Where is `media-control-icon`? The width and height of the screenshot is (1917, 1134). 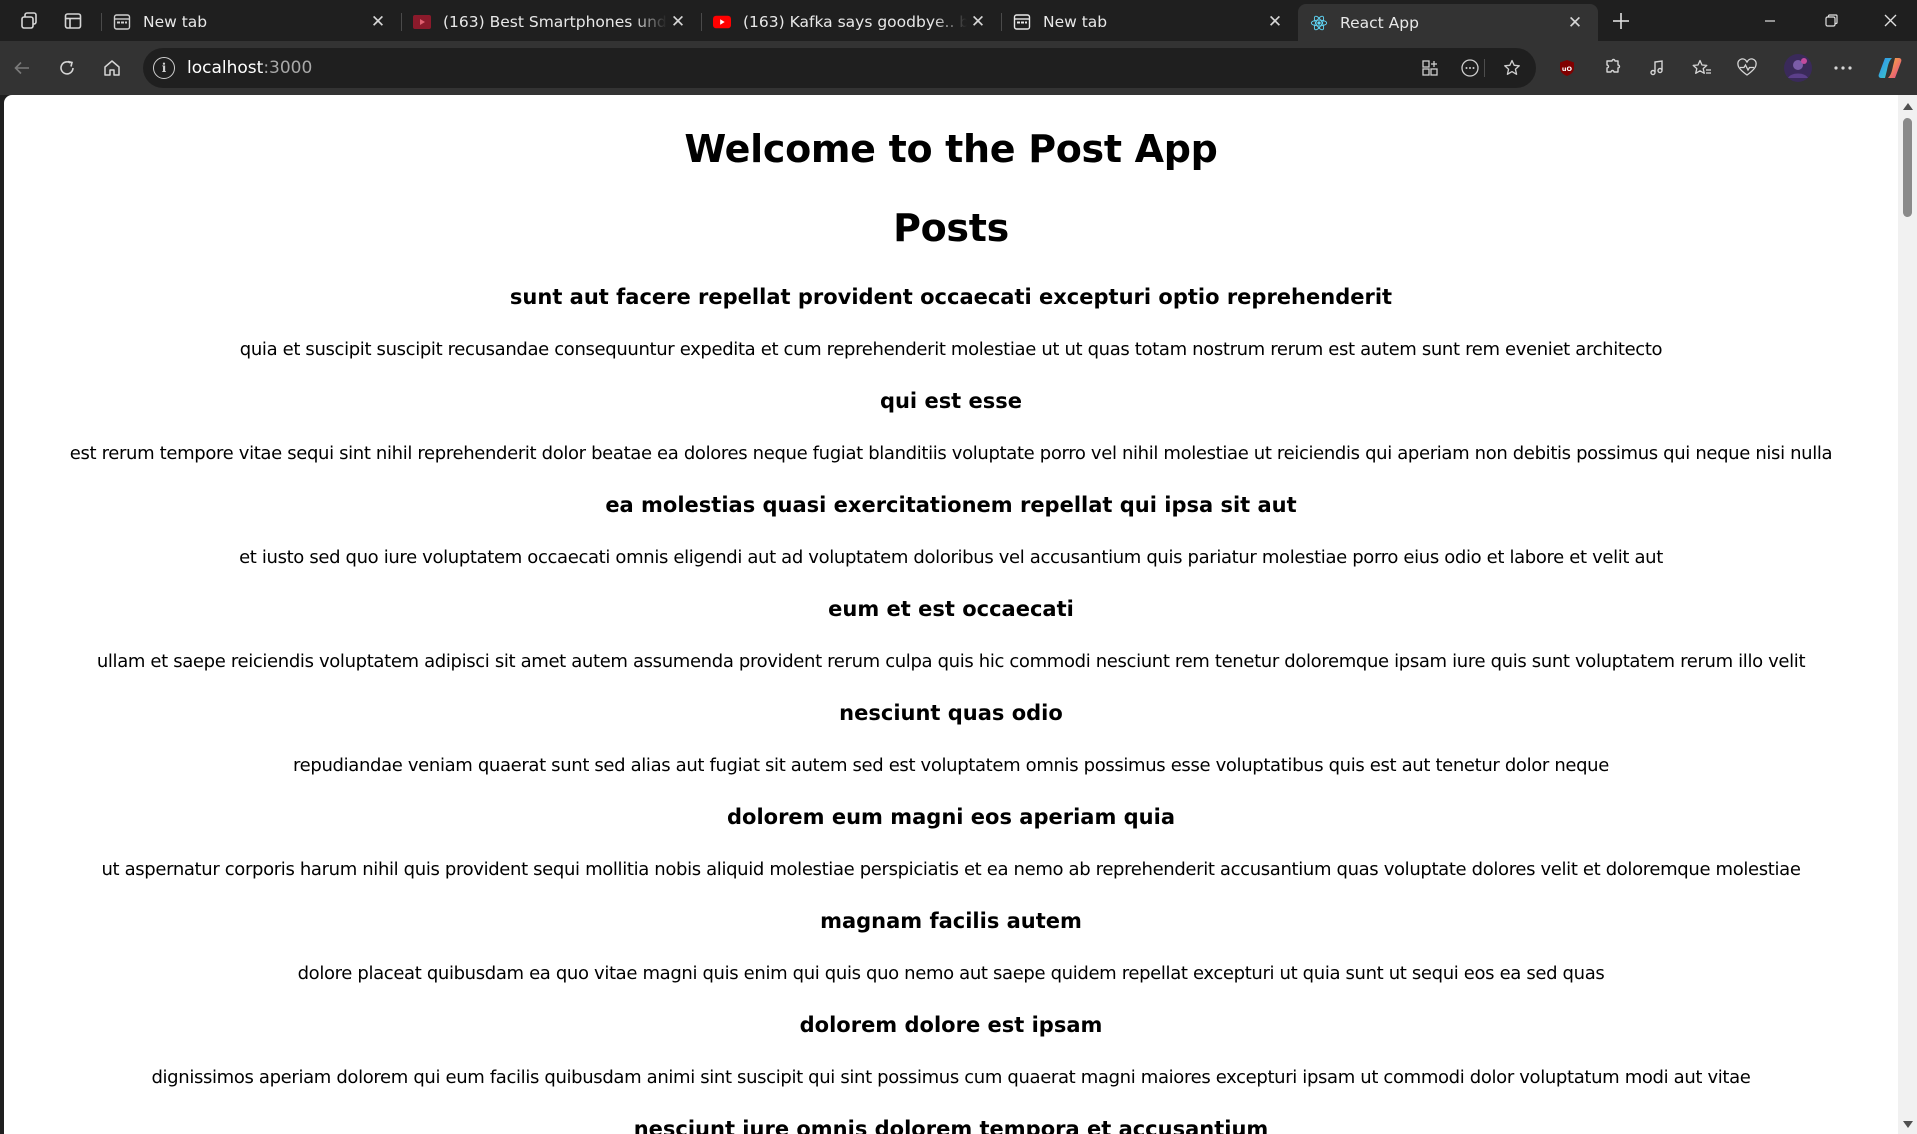 media-control-icon is located at coordinates (1657, 68).